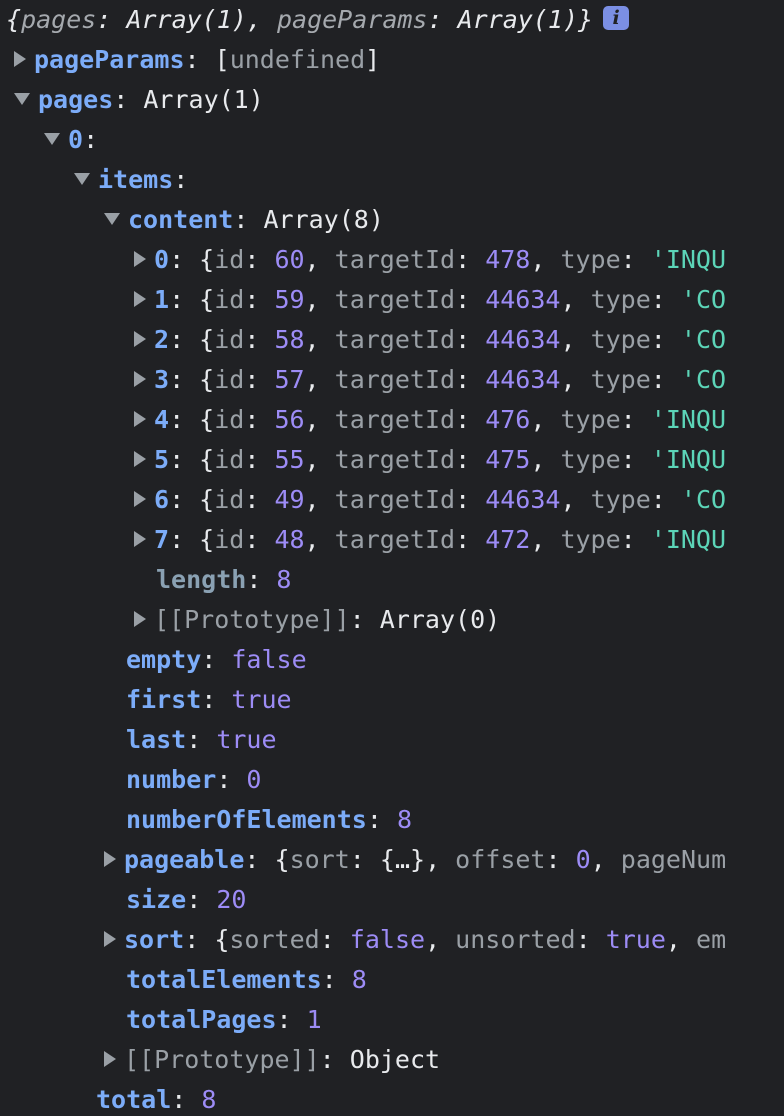  Describe the element at coordinates (430, 260) in the screenshot. I see `list-item: 0: {id: 60, targetId: 478, type: 'INQU` at that location.